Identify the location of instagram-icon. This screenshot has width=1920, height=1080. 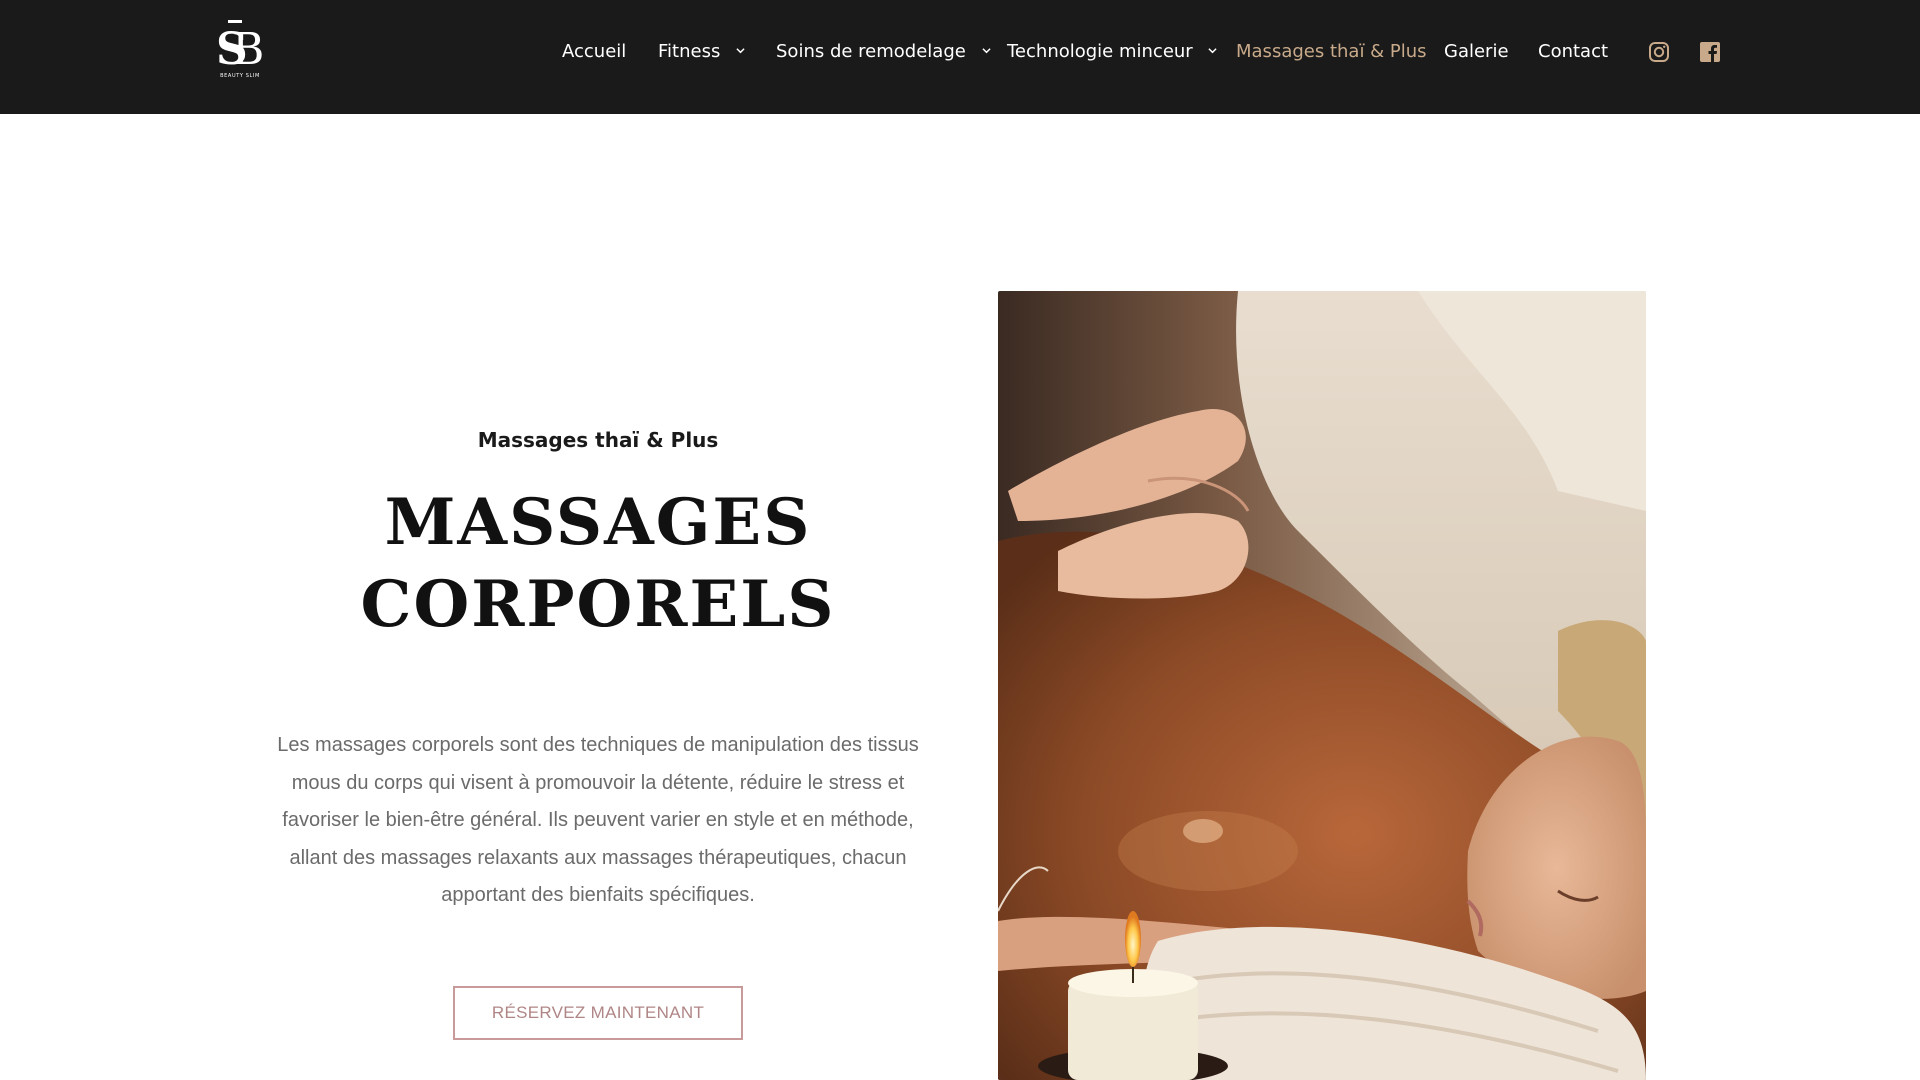
(1659, 52).